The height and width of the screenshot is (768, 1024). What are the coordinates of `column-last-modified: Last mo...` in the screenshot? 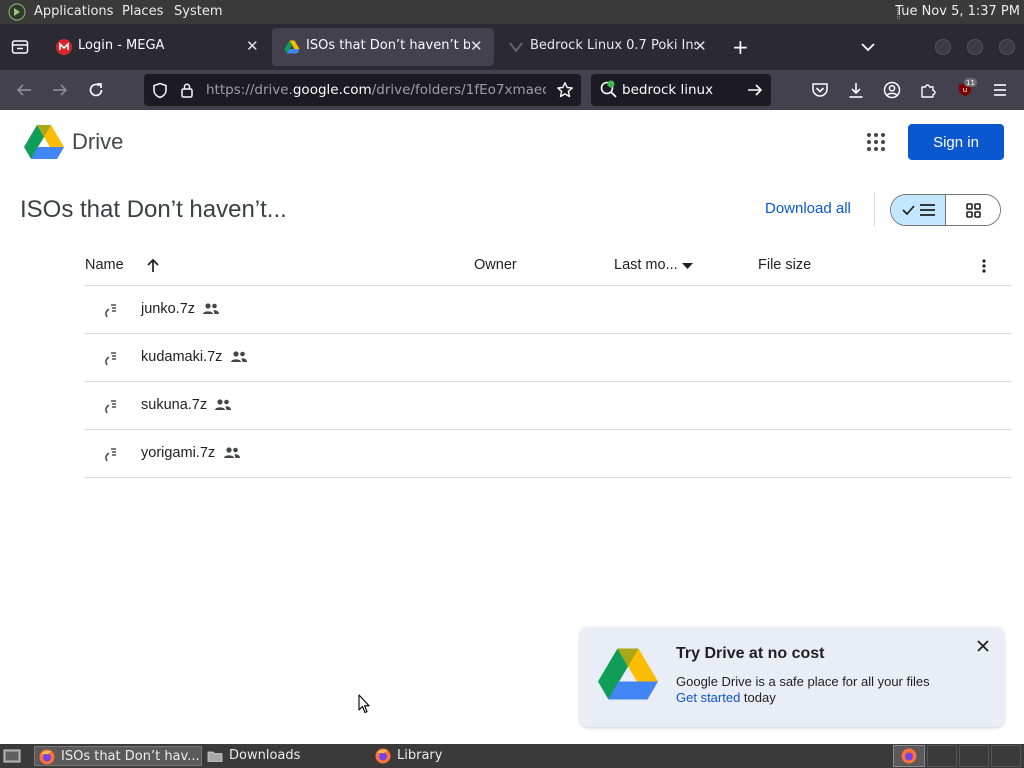 It's located at (646, 265).